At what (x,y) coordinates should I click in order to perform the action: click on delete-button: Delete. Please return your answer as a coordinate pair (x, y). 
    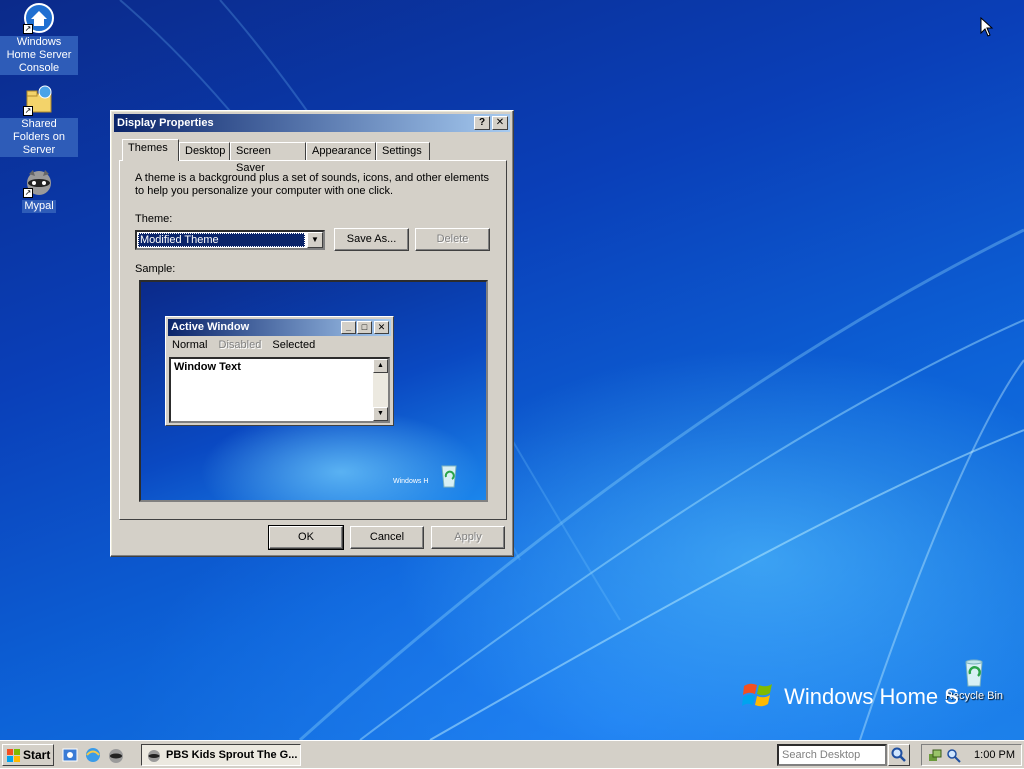
    Looking at the image, I should click on (452, 239).